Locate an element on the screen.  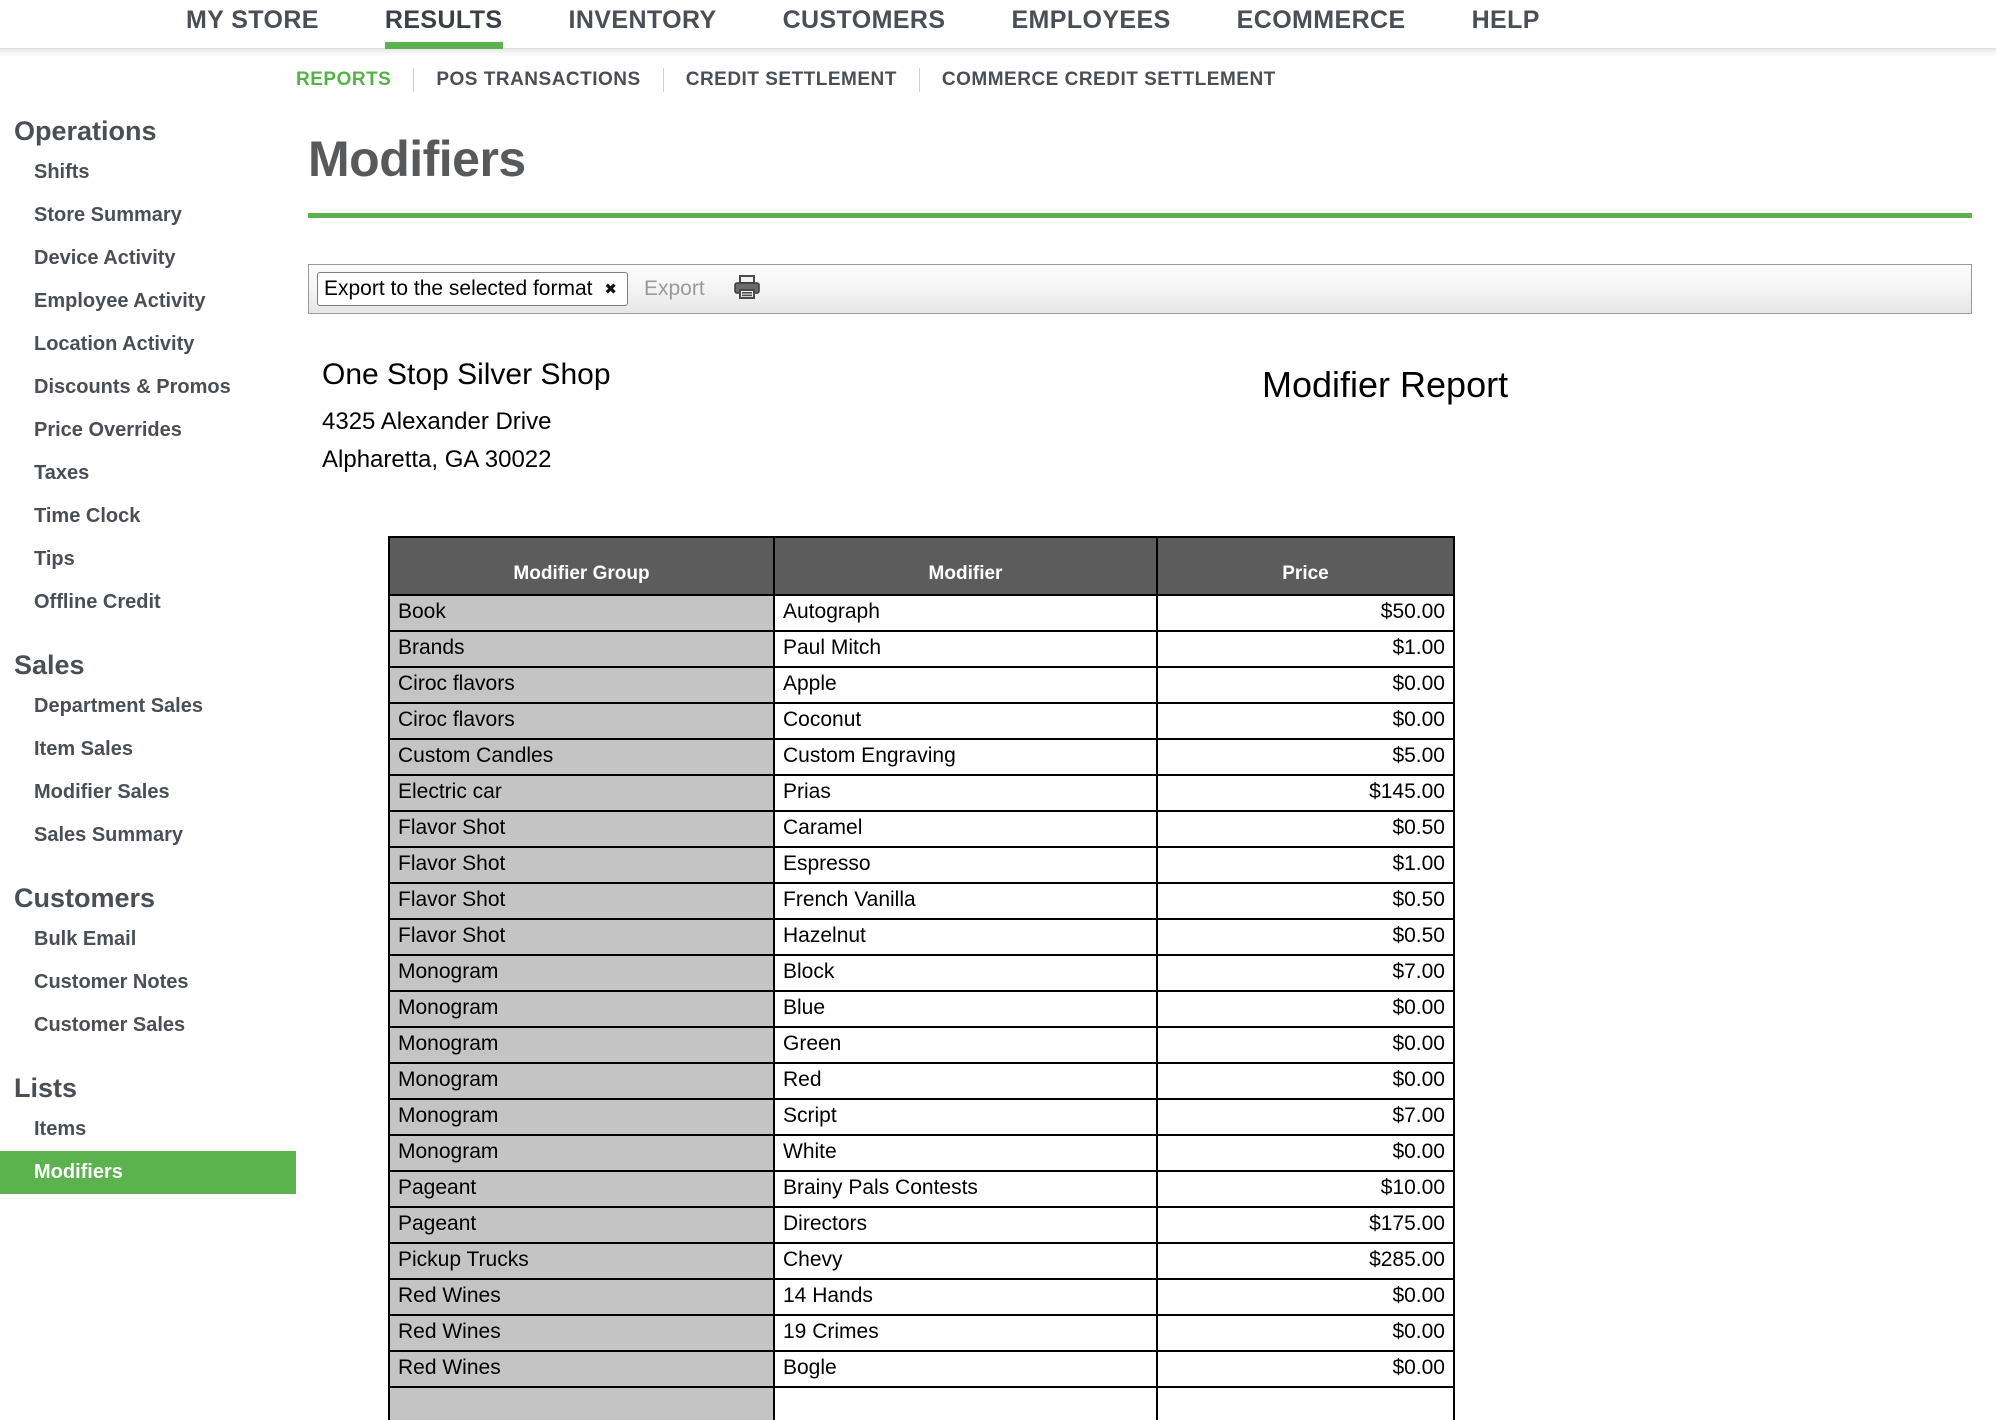
sidebar-item-offline-credit: Offline Credit is located at coordinates (148, 602).